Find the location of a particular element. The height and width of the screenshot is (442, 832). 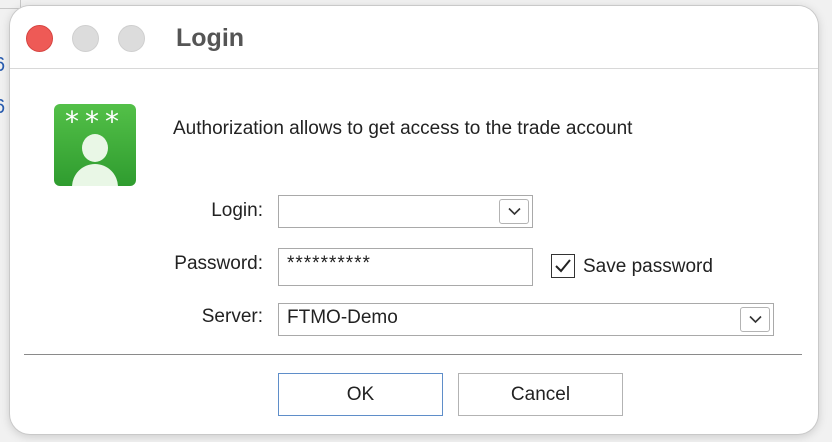

login-label: Login: is located at coordinates (237, 210).